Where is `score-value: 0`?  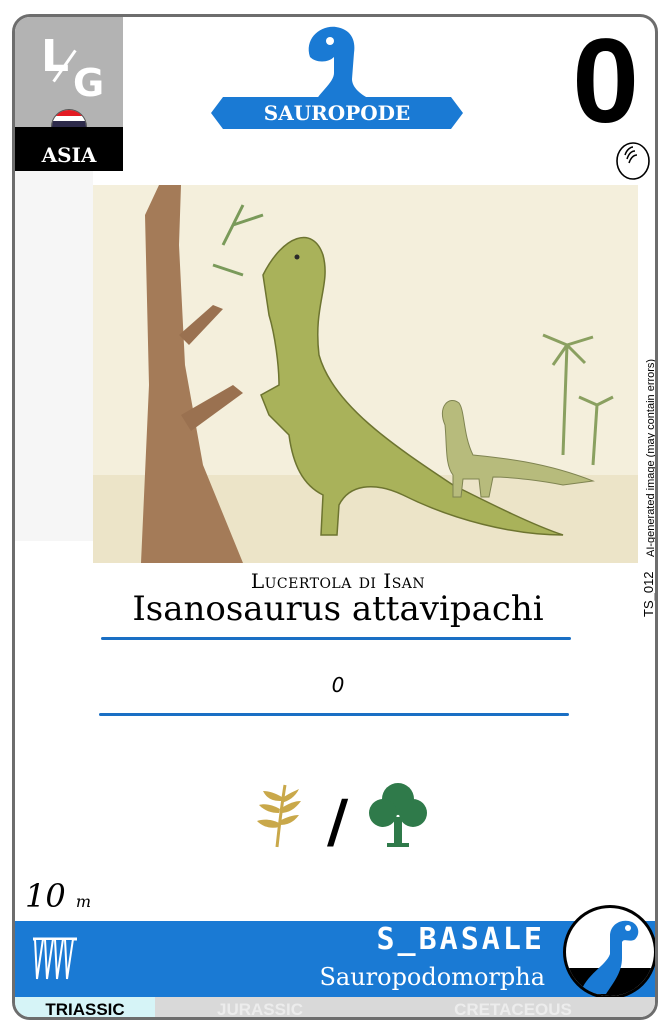
score-value: 0 is located at coordinates (605, 81).